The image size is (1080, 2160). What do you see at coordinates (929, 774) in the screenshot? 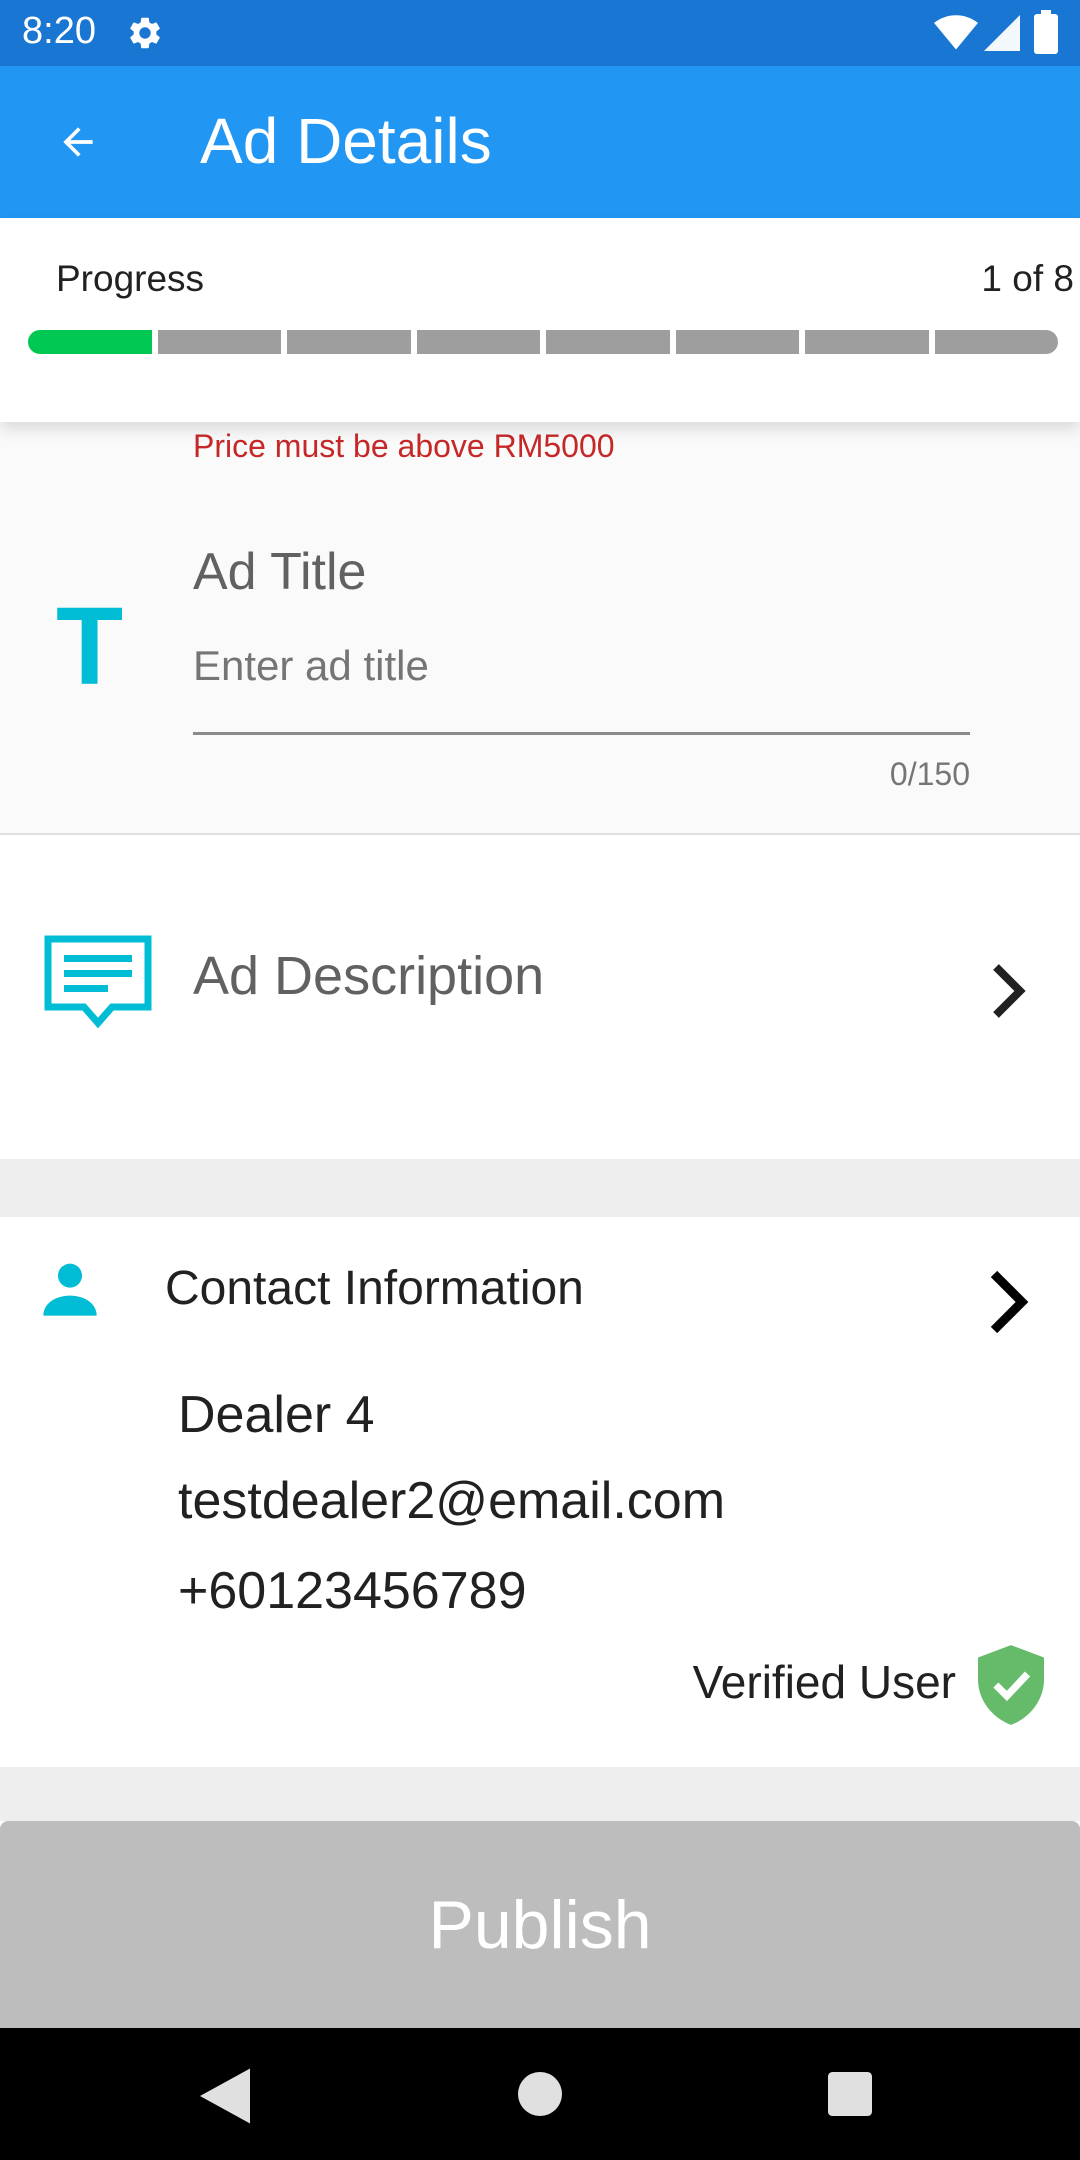
I see `ad-title-char-counter: 0/150` at bounding box center [929, 774].